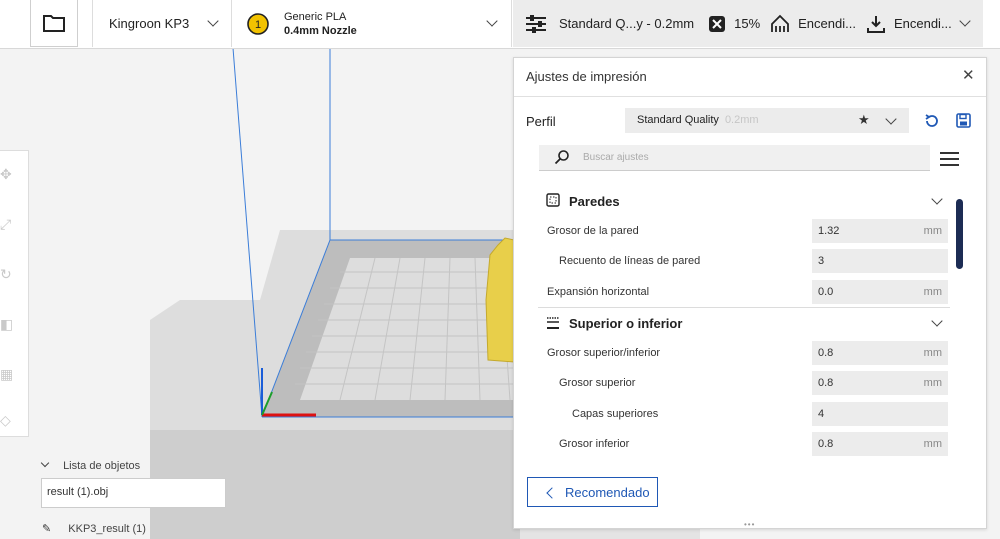 The height and width of the screenshot is (539, 1000). I want to click on job-name-label: KKP3_result (1), so click(107, 529).